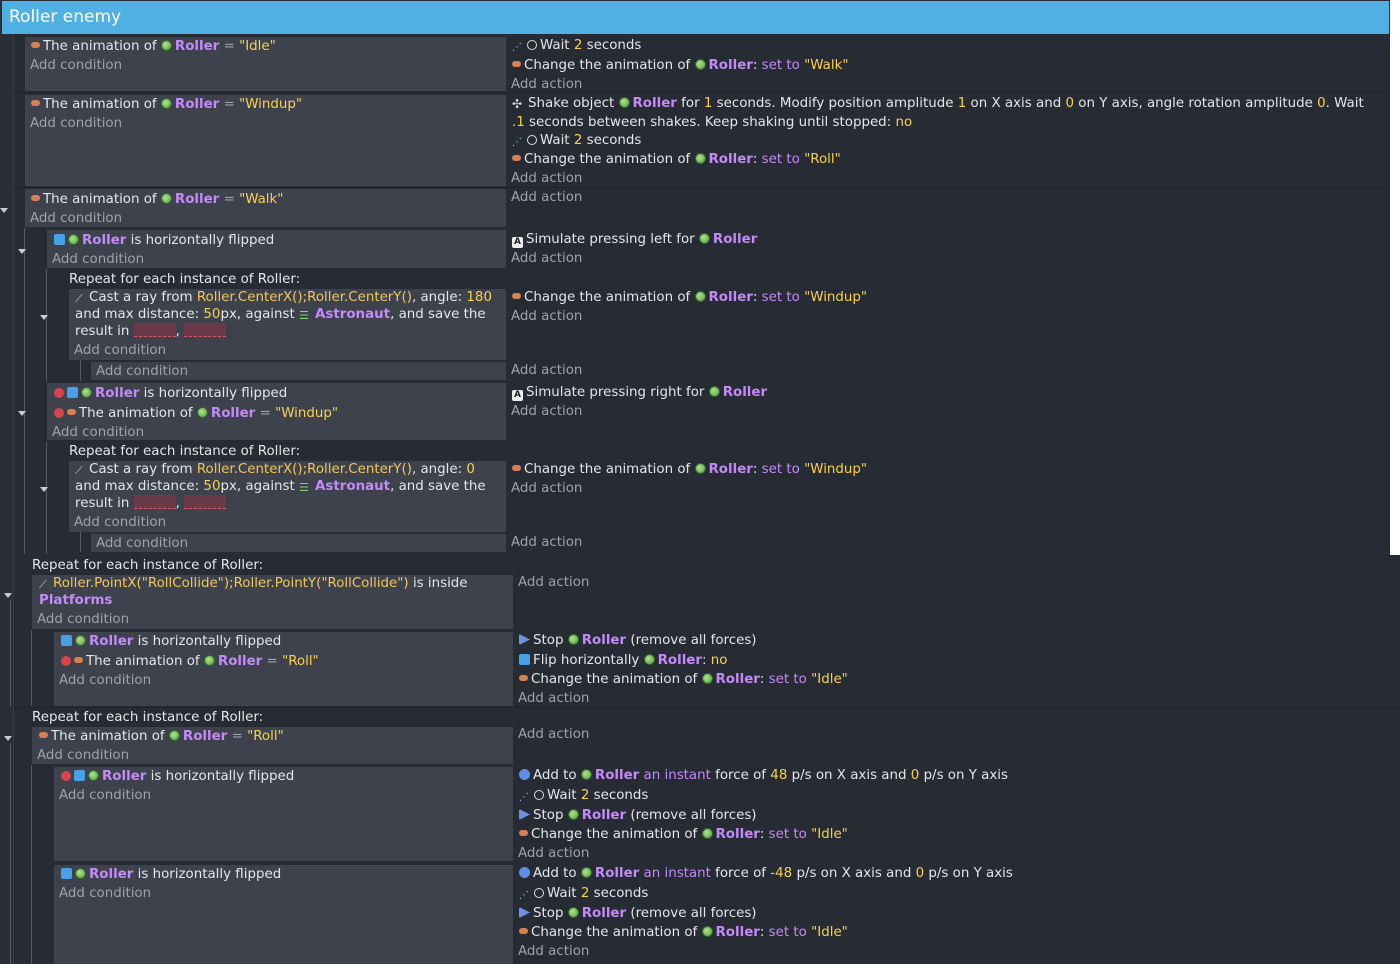 This screenshot has height=964, width=1400. Describe the element at coordinates (524, 814) in the screenshot. I see `stop-icon` at that location.